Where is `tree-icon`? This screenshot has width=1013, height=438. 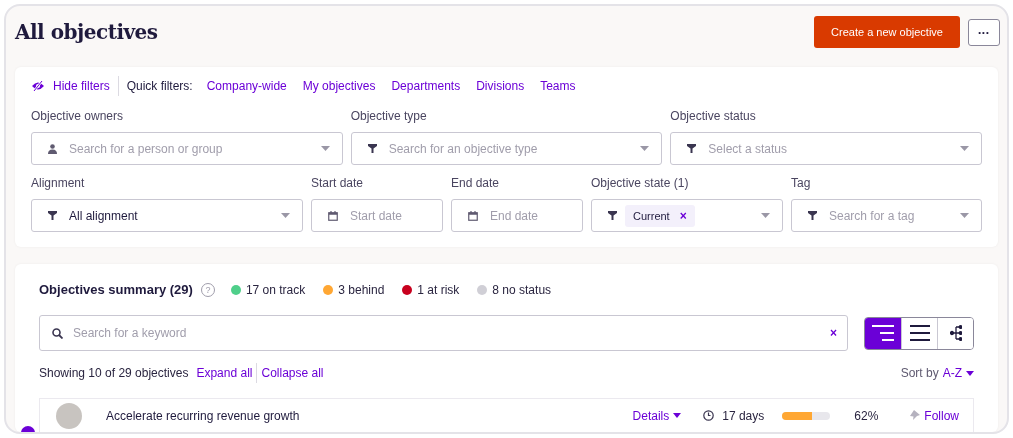
tree-icon is located at coordinates (955, 333).